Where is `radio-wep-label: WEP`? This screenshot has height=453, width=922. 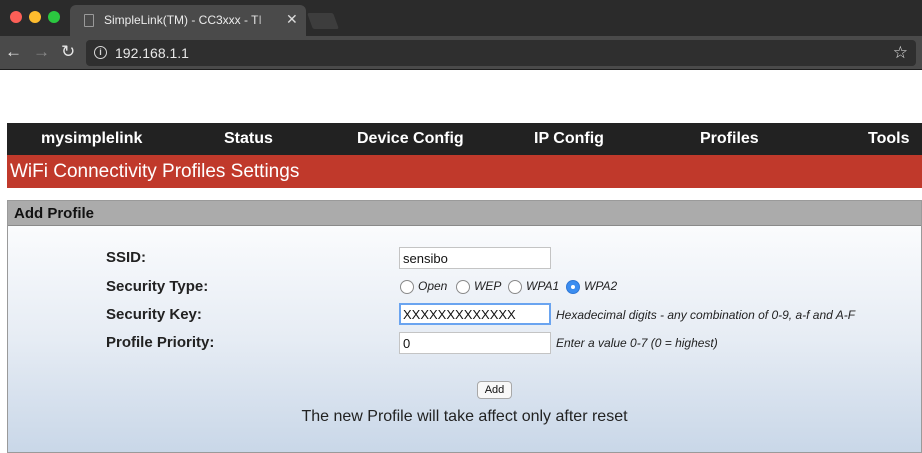 radio-wep-label: WEP is located at coordinates (487, 286).